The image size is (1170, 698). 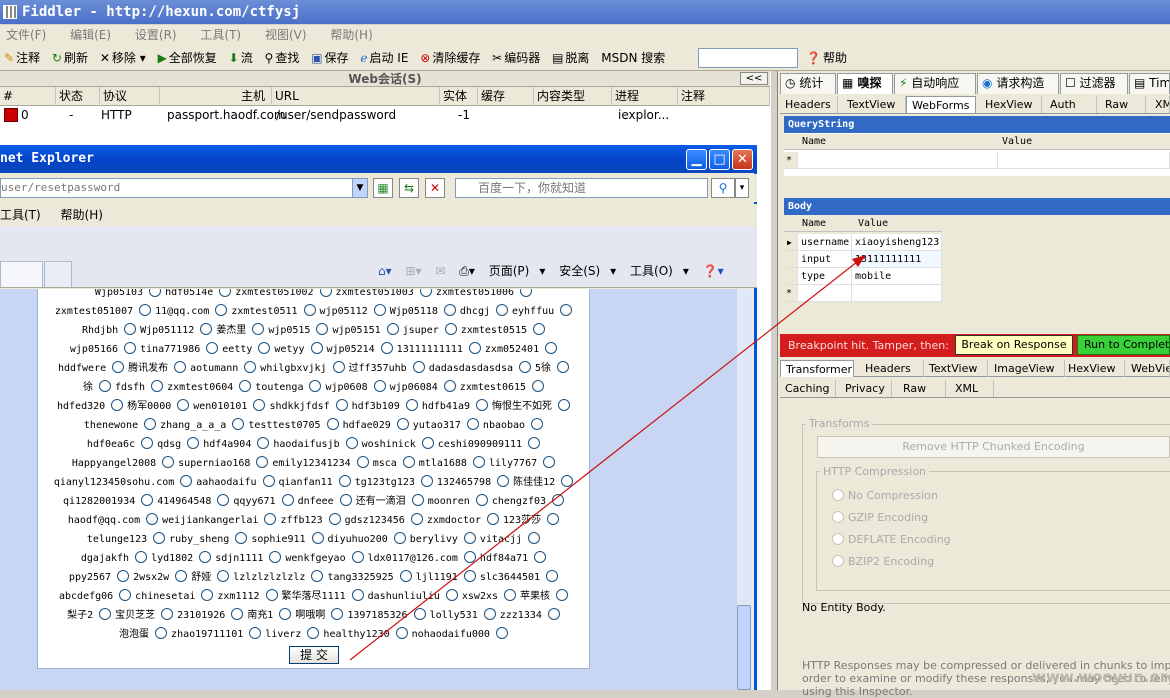 What do you see at coordinates (424, 311) in the screenshot?
I see `username-radio-option: Wjp05118` at bounding box center [424, 311].